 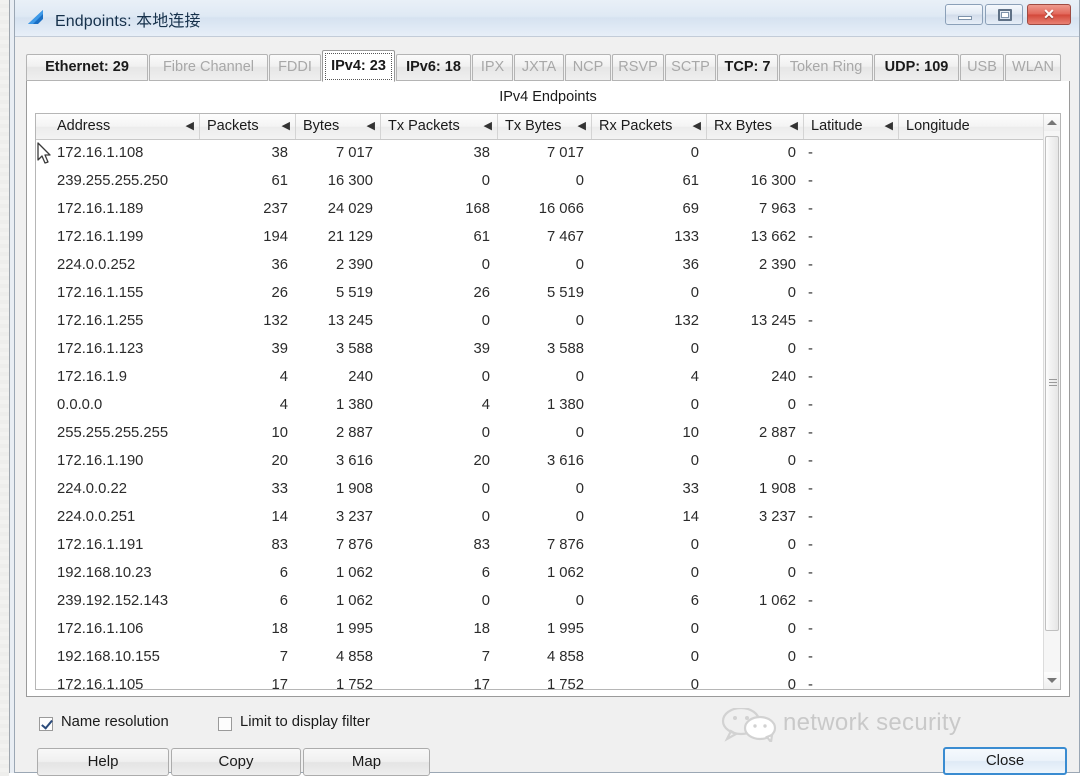 I want to click on cell-bytes: 16 300, so click(x=350, y=181).